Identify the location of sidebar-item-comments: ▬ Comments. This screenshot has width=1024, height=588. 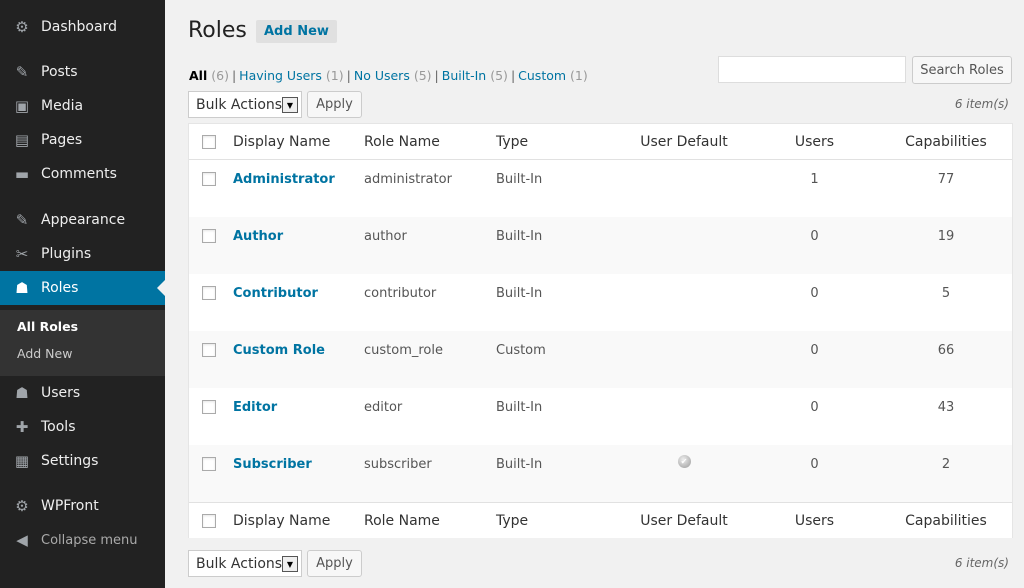
(82, 174).